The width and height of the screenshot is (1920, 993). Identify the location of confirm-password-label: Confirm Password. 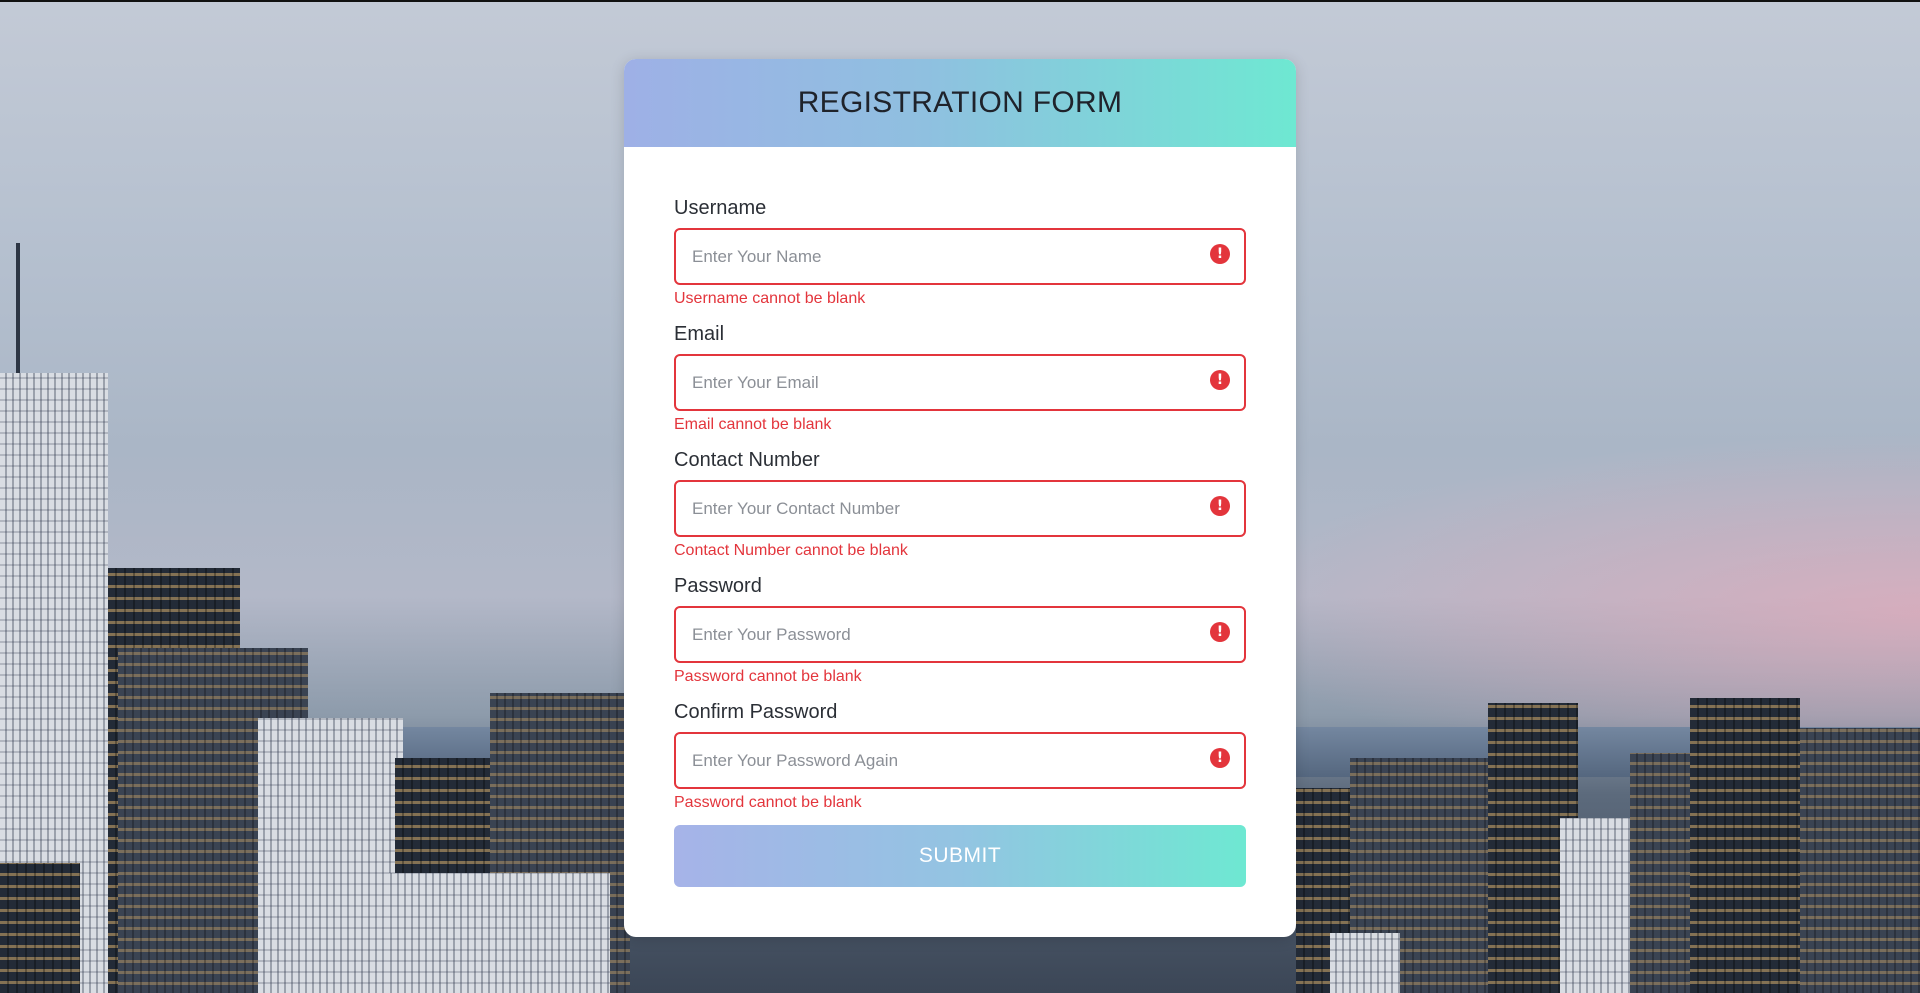
(756, 712).